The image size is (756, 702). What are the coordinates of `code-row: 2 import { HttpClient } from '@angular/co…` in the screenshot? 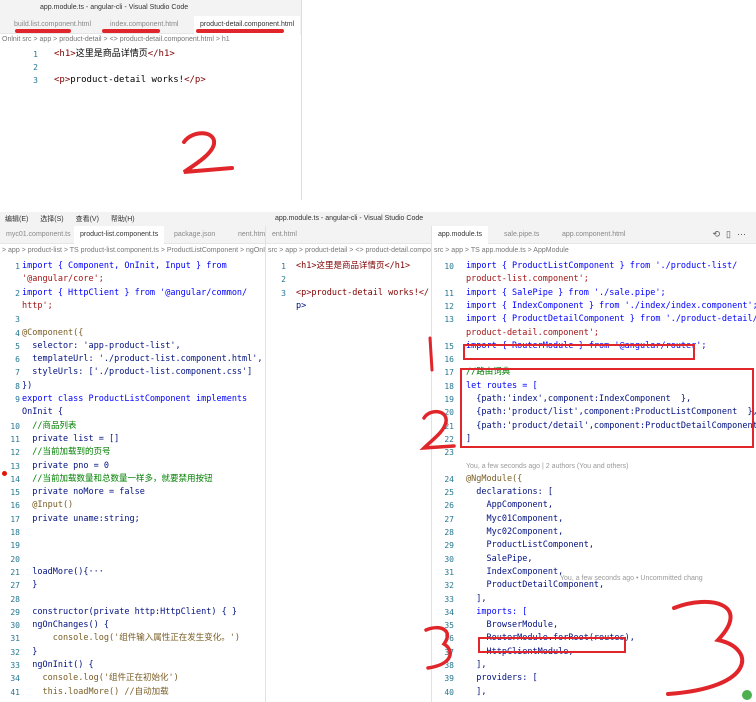 It's located at (132, 293).